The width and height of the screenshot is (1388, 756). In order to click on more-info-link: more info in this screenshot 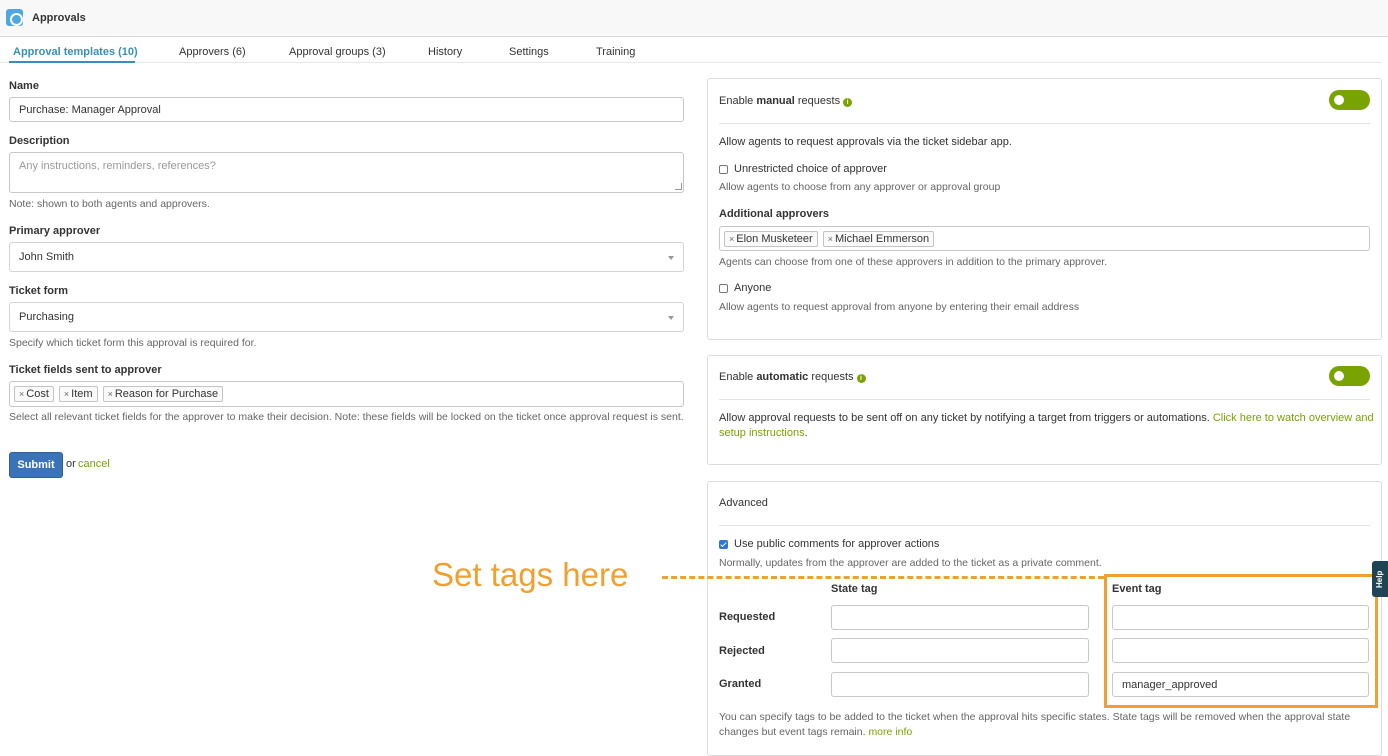, I will do `click(890, 732)`.